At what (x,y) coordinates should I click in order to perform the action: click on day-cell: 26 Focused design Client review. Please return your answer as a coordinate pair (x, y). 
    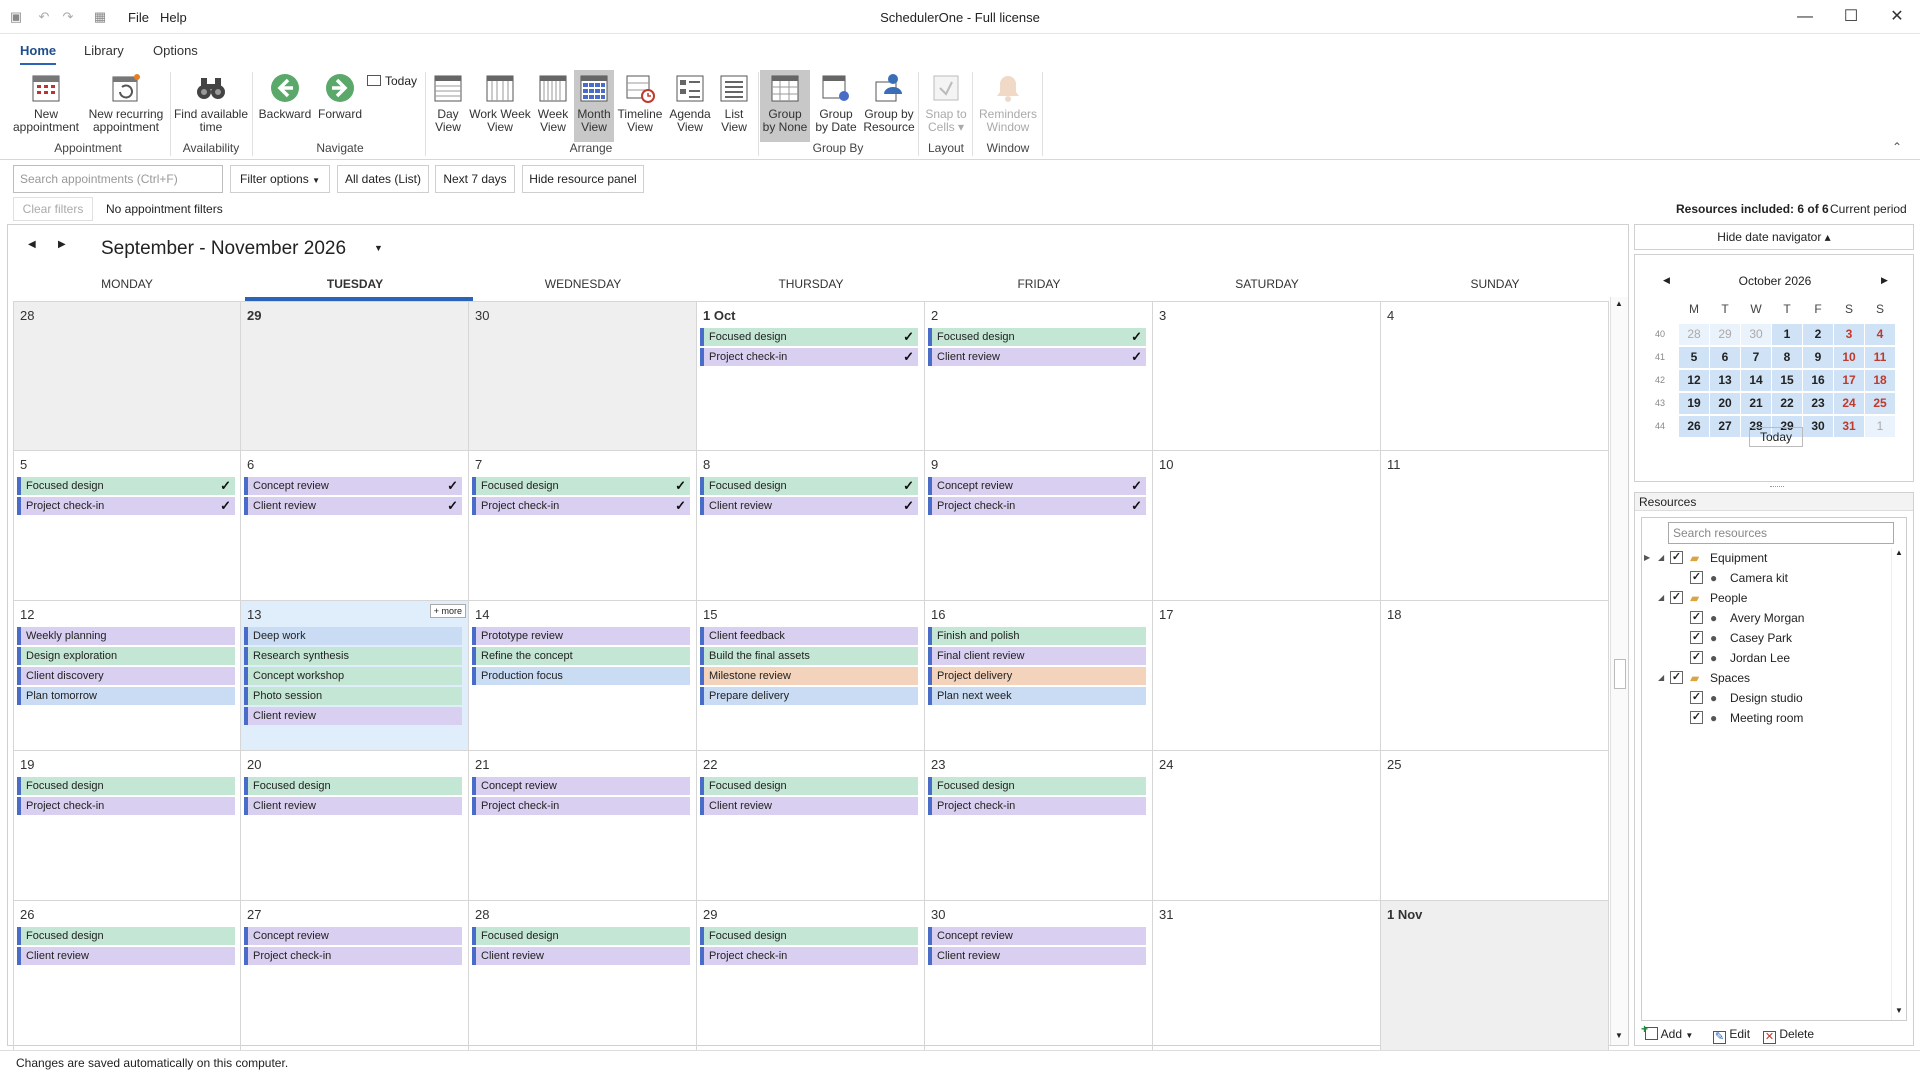
    Looking at the image, I should click on (127, 976).